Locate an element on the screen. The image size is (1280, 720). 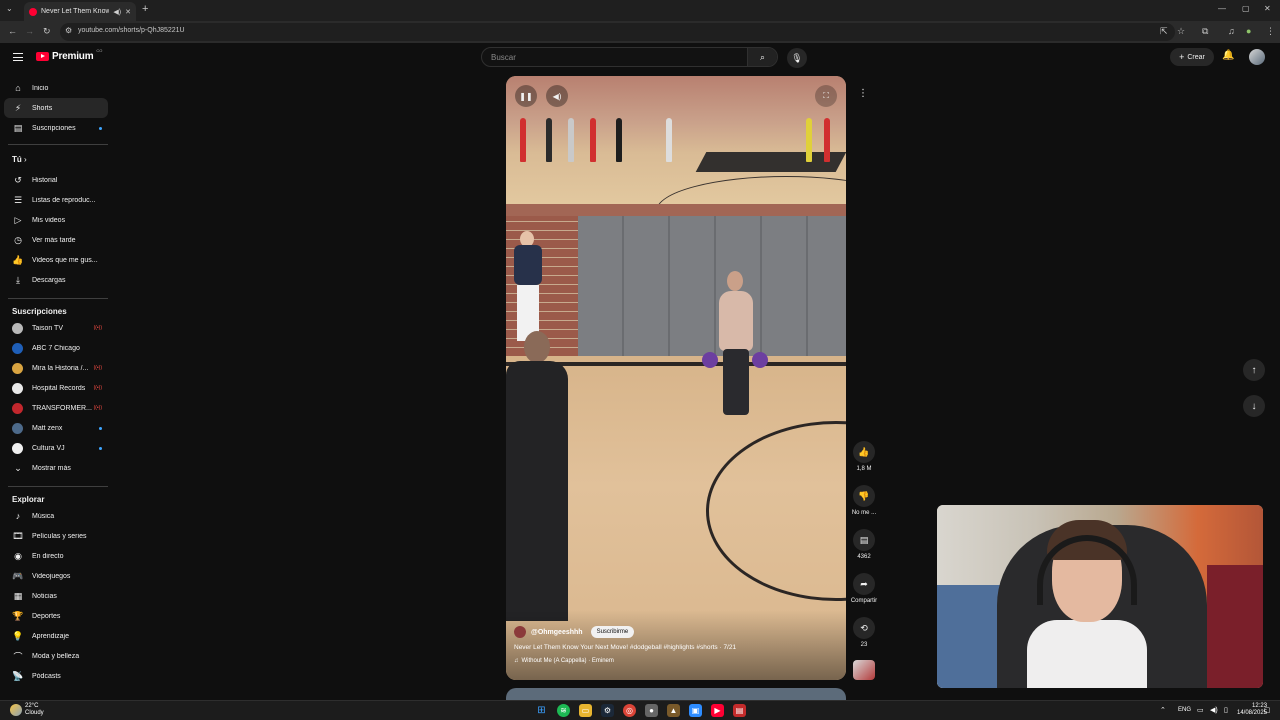
profile-icon: ● is located at coordinates (1248, 31).